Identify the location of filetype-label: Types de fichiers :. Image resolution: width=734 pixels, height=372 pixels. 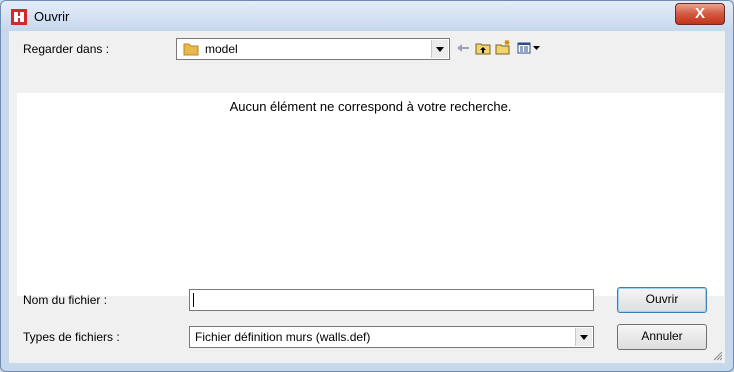
(71, 337).